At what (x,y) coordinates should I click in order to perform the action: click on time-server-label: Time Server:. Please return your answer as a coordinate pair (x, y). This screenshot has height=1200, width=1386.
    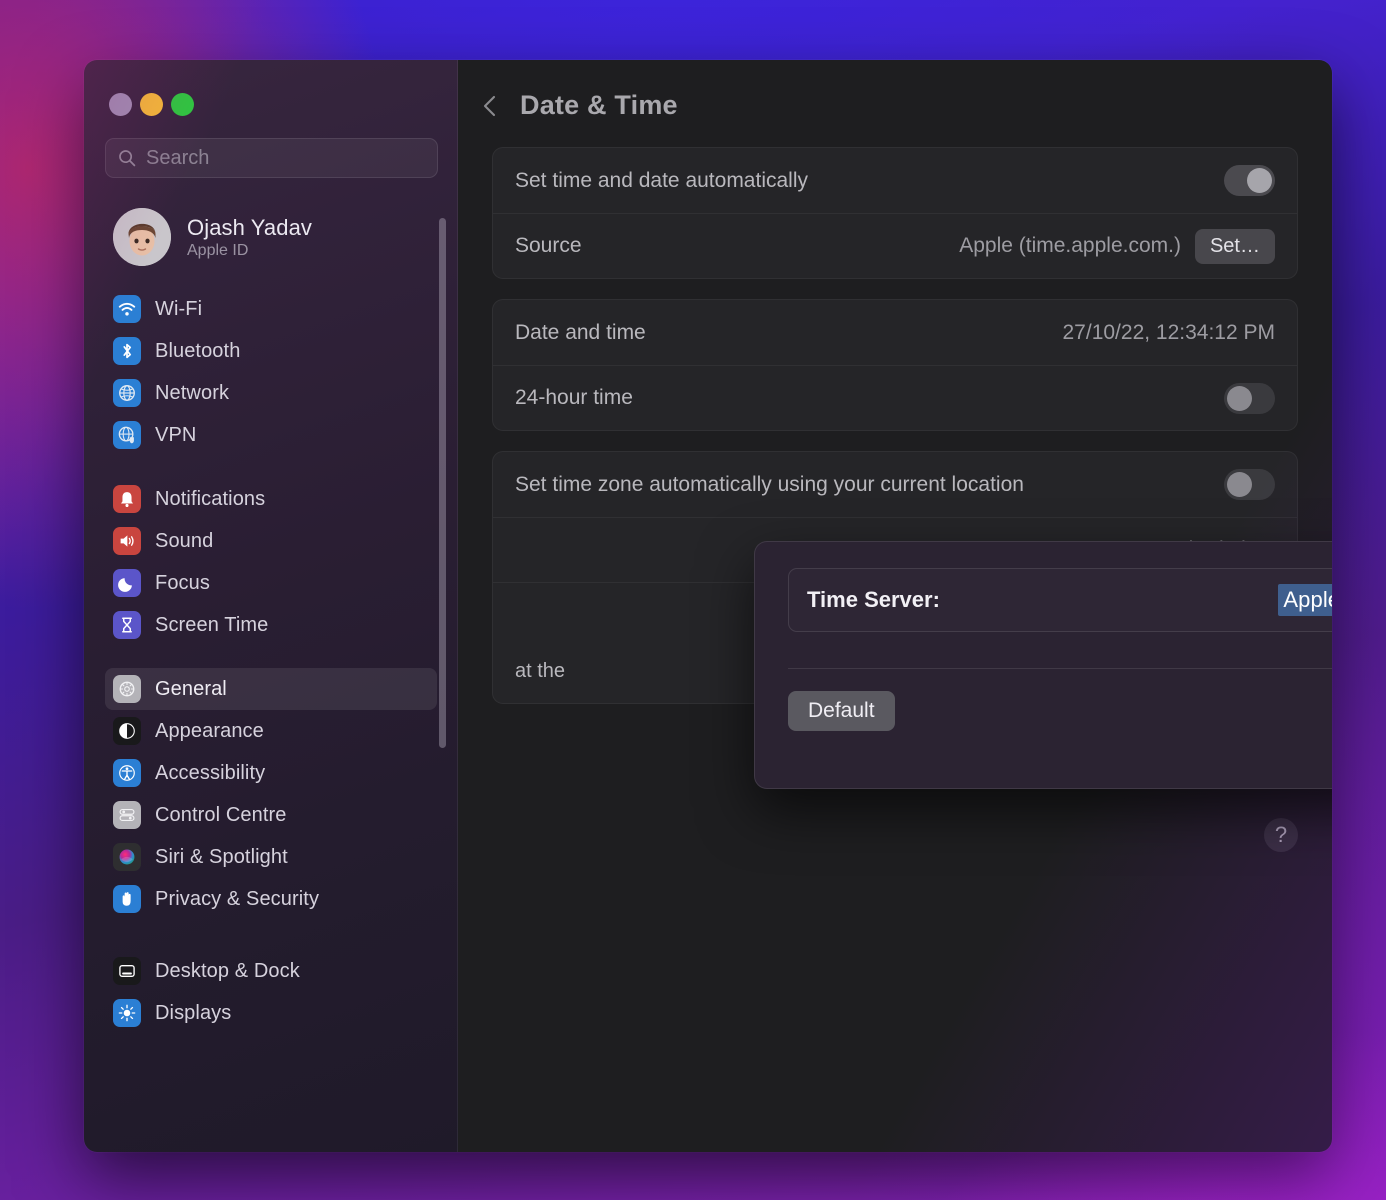
    Looking at the image, I should click on (873, 599).